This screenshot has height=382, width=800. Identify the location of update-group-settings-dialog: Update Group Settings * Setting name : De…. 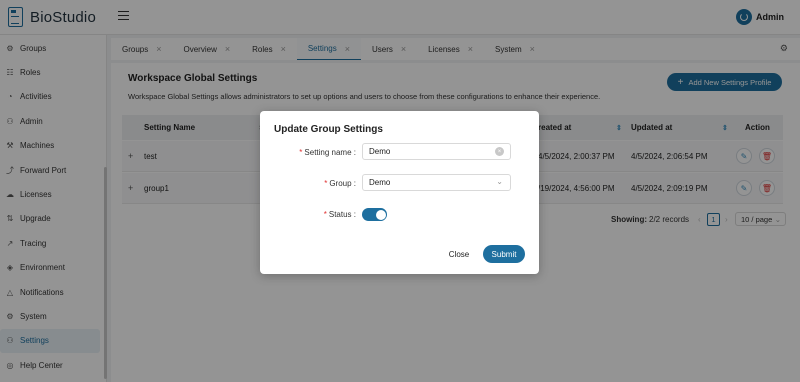
(399, 192).